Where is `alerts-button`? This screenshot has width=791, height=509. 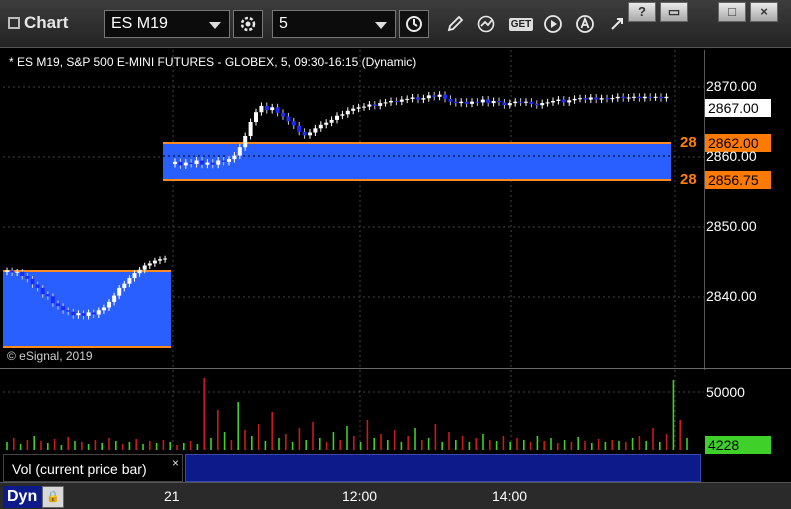 alerts-button is located at coordinates (585, 24).